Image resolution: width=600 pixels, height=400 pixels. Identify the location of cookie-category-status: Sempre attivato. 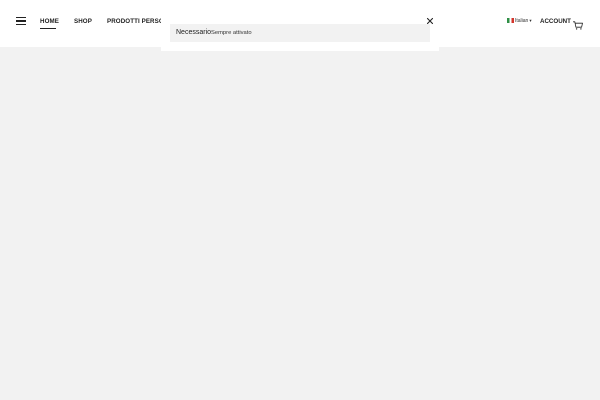
(231, 33).